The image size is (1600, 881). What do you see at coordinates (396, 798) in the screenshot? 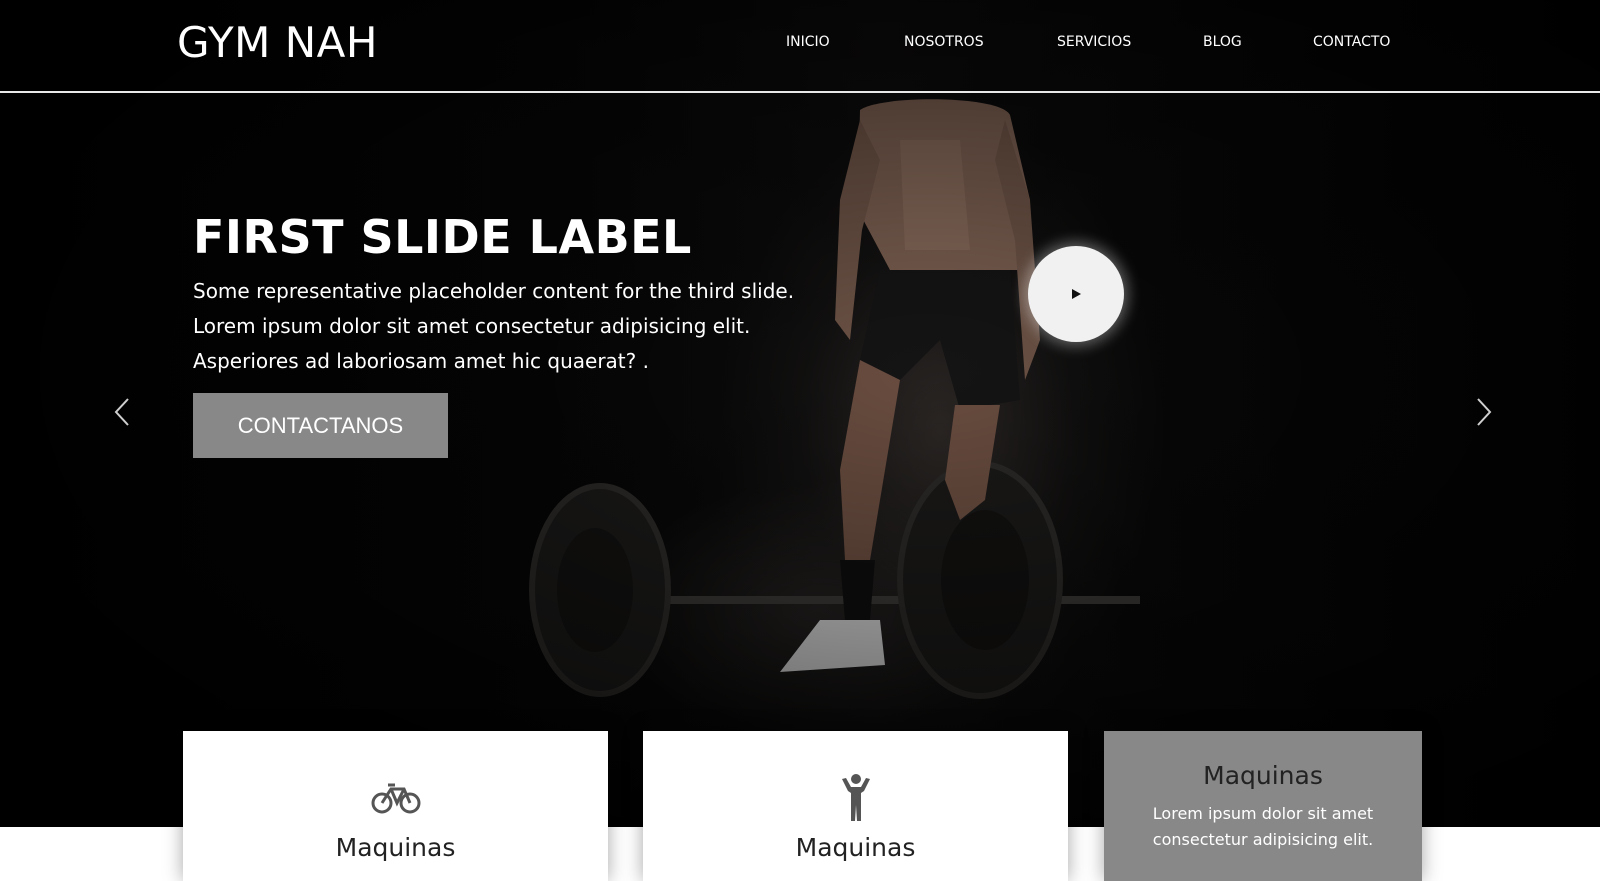
I see `bicycle-icon` at bounding box center [396, 798].